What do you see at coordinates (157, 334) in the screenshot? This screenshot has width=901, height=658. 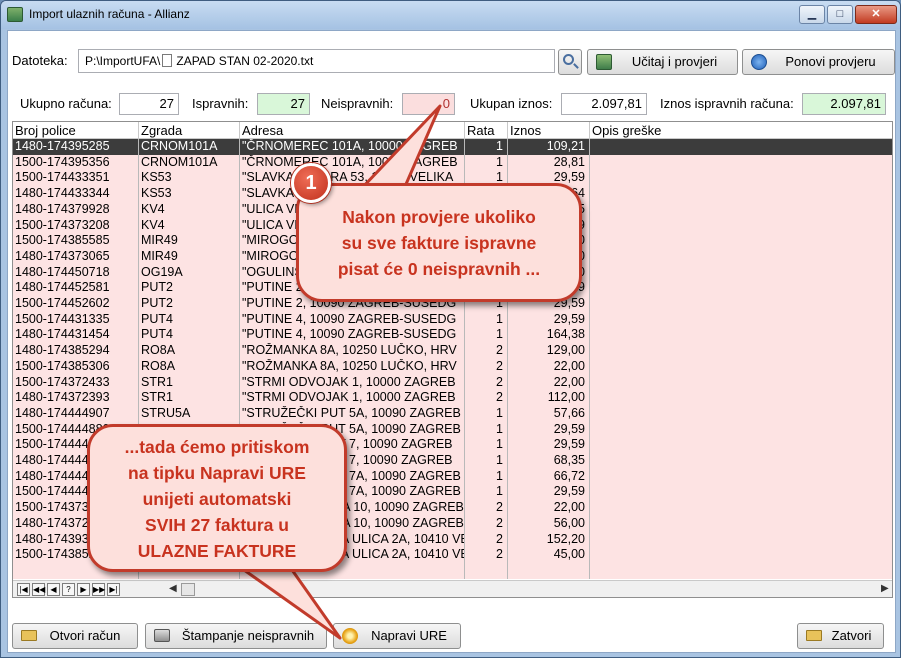 I see `cell-building: PUT4` at bounding box center [157, 334].